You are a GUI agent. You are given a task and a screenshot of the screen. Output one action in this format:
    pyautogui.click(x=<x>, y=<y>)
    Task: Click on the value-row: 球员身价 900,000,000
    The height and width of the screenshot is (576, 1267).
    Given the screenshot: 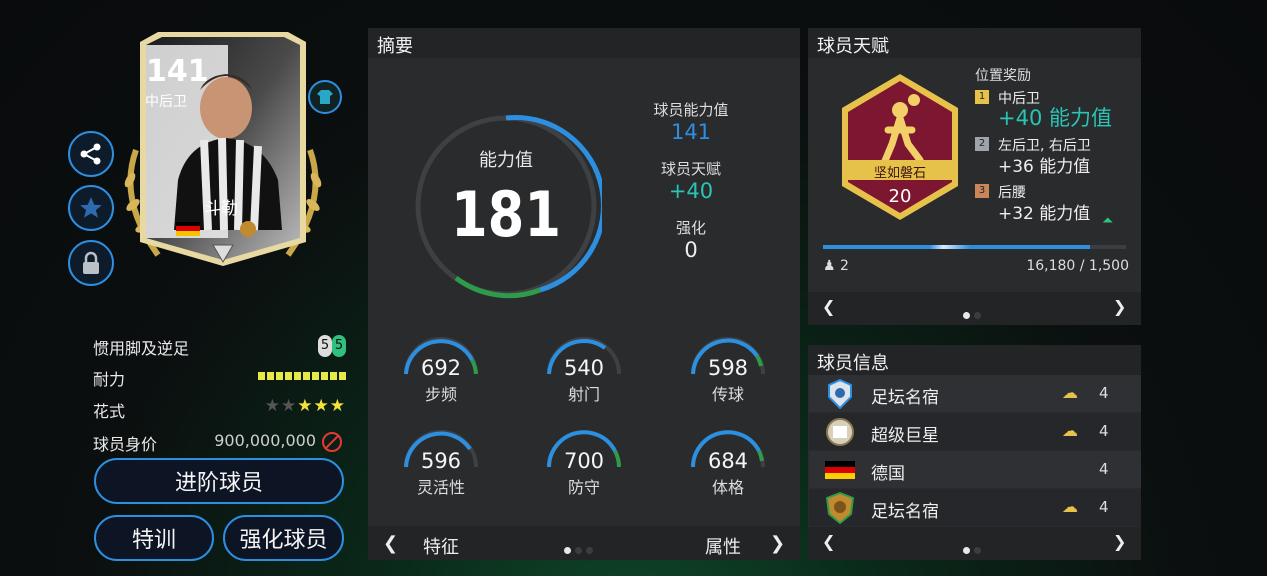 What is the action you would take?
    pyautogui.click(x=219, y=443)
    